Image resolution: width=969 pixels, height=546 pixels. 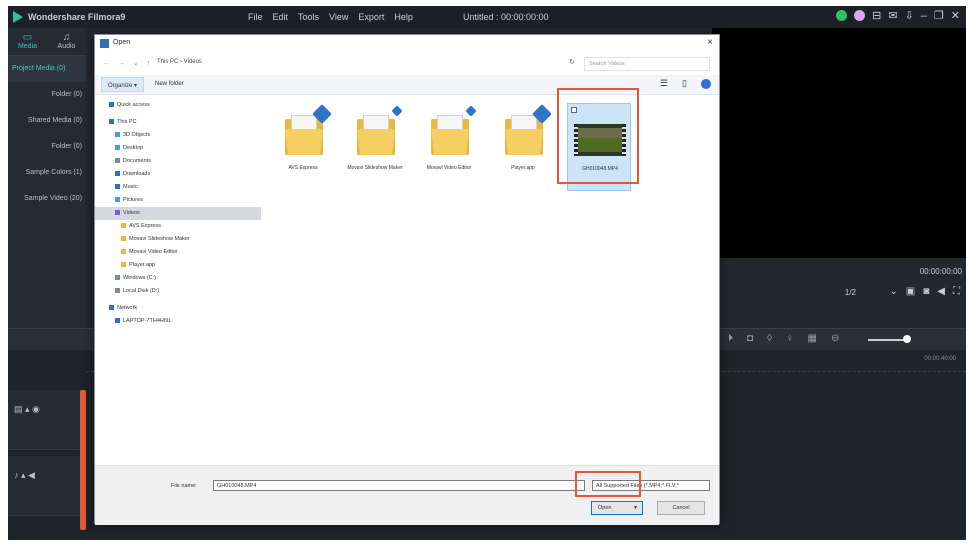 What do you see at coordinates (399, 485) in the screenshot?
I see `file-name-input: GH010048.MP4` at bounding box center [399, 485].